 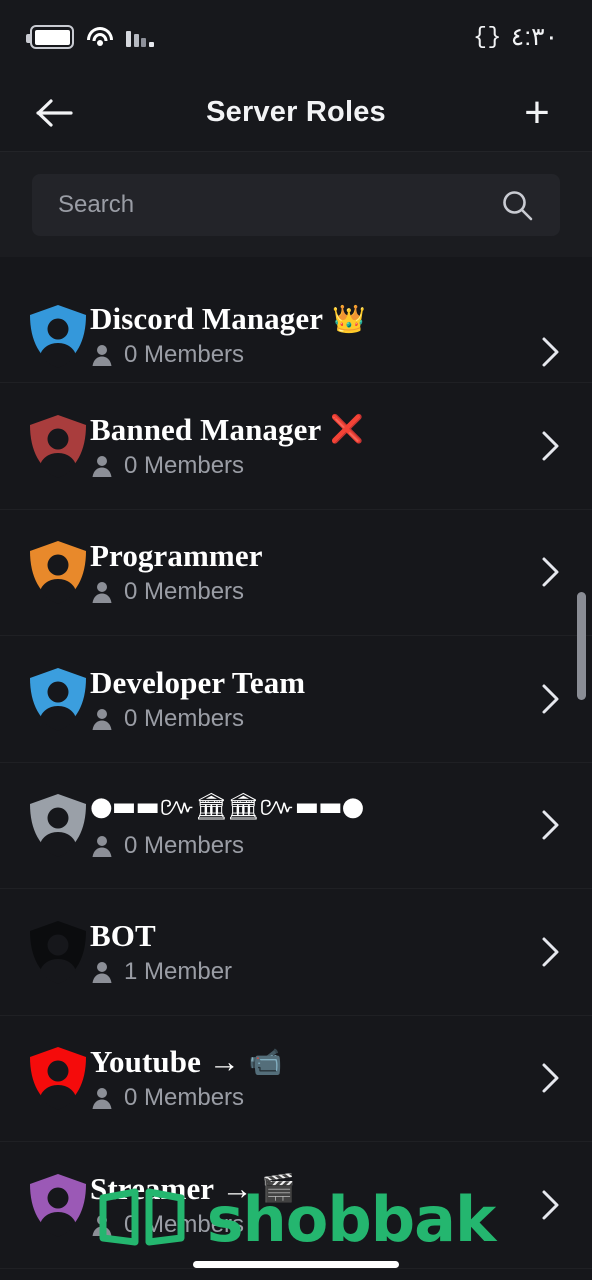 I want to click on status-bar-right: {} ٤:٣٠, so click(x=515, y=37).